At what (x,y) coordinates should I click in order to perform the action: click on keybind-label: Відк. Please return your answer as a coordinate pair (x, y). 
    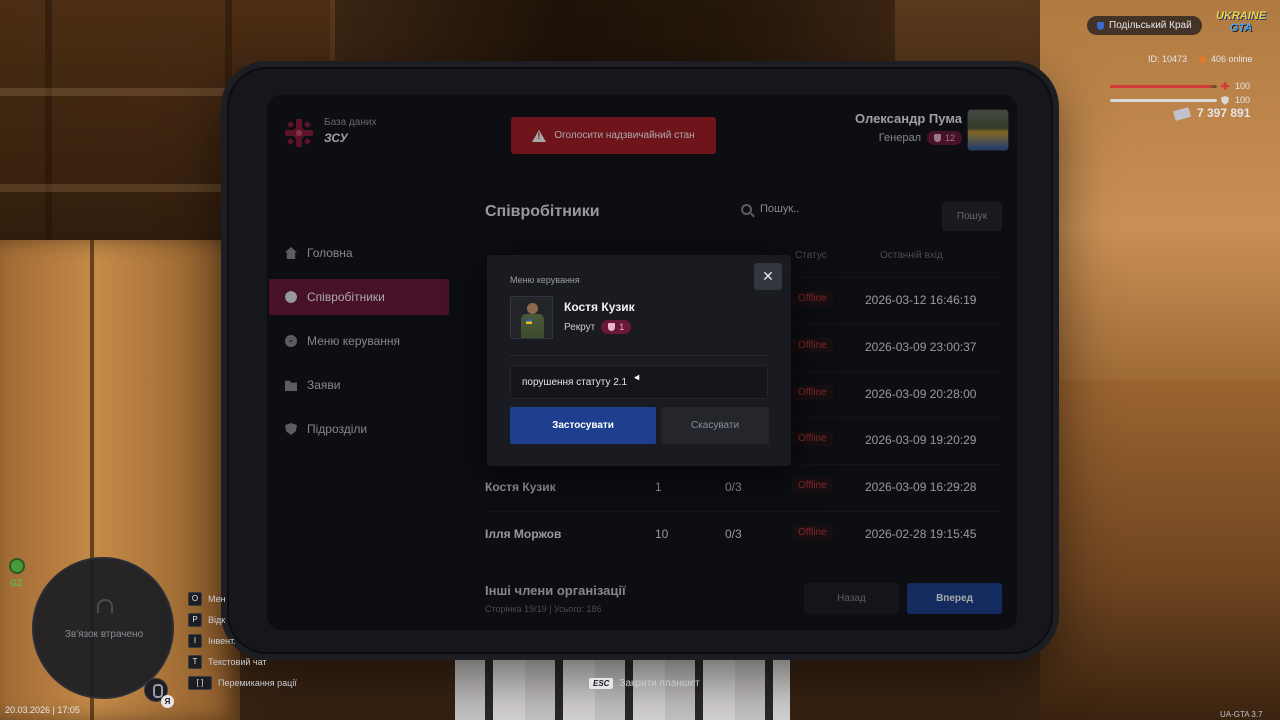
    Looking at the image, I should click on (217, 619).